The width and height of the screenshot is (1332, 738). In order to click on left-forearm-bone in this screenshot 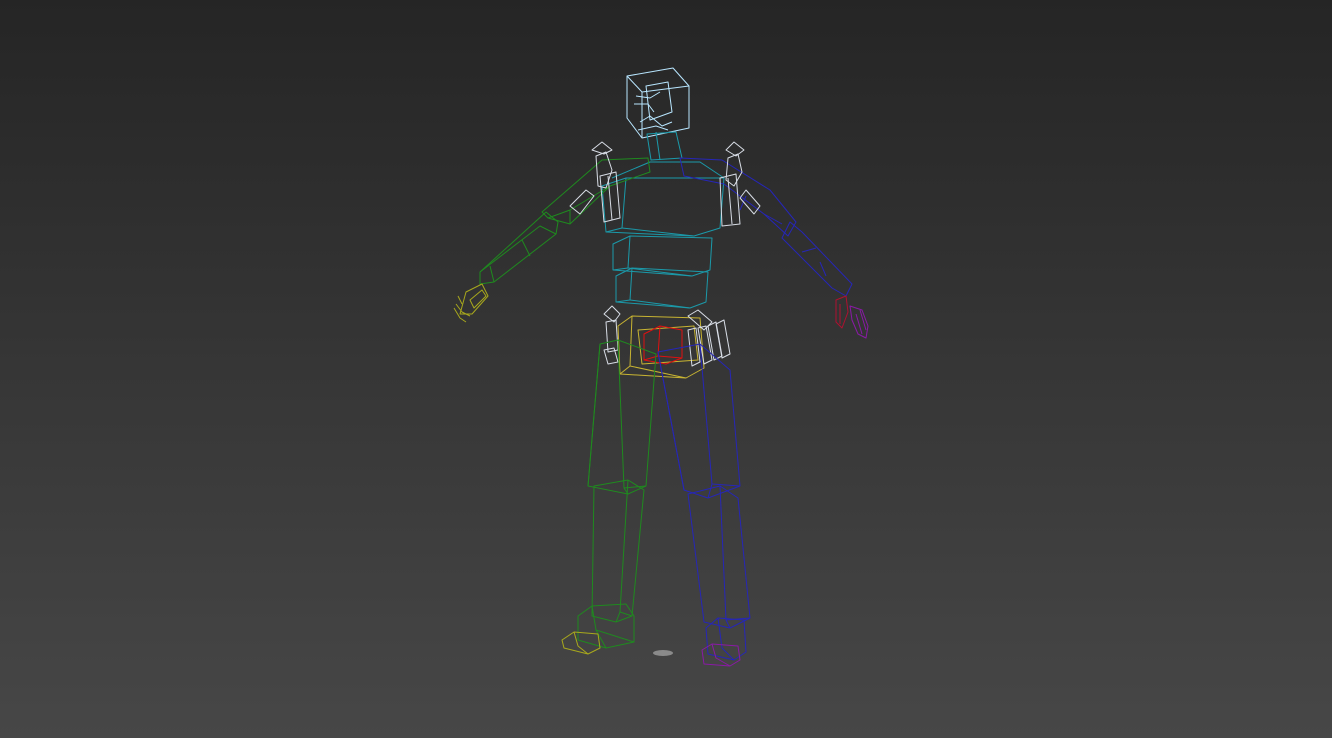, I will do `click(519, 248)`.